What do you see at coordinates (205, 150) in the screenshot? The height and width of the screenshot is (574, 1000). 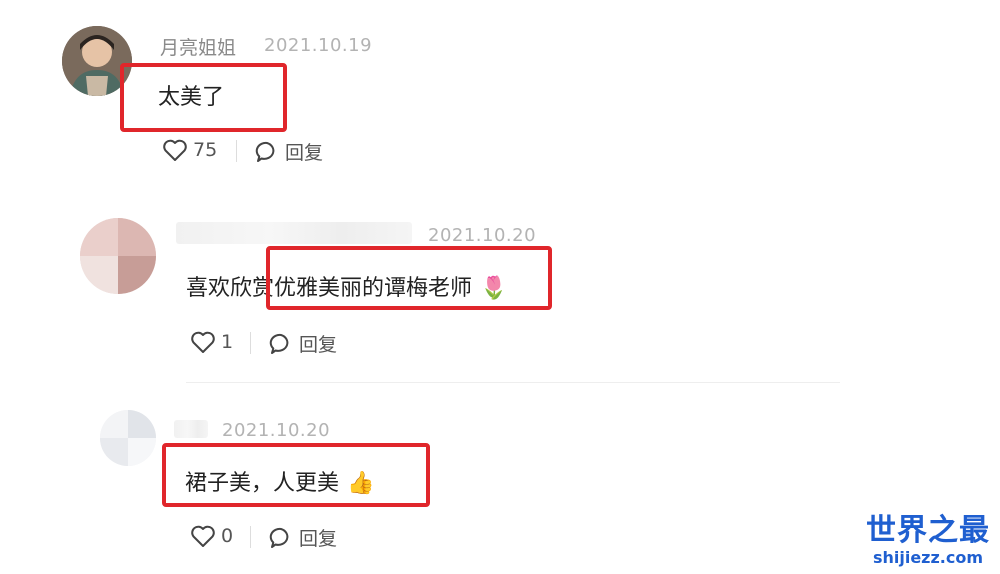 I see `like-count: 75` at bounding box center [205, 150].